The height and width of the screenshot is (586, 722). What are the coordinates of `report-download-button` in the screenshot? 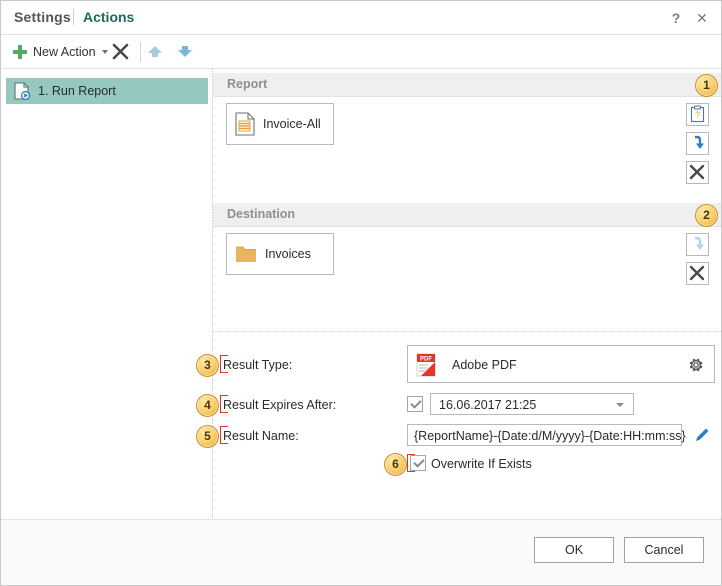 It's located at (697, 143).